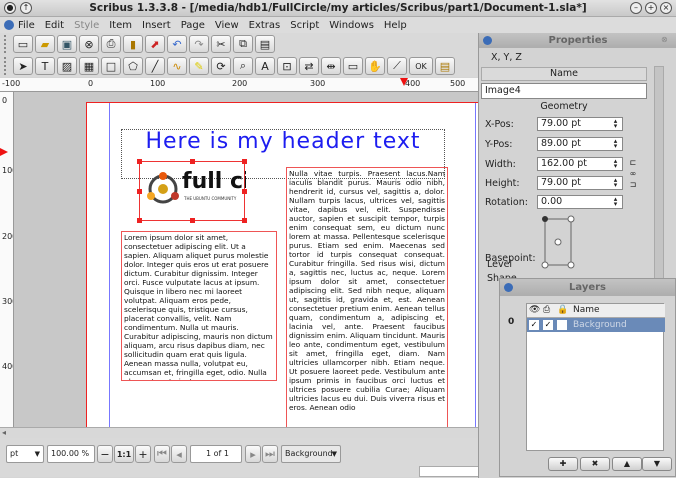  Describe the element at coordinates (133, 44) in the screenshot. I see `preflight-icon: ▮` at that location.